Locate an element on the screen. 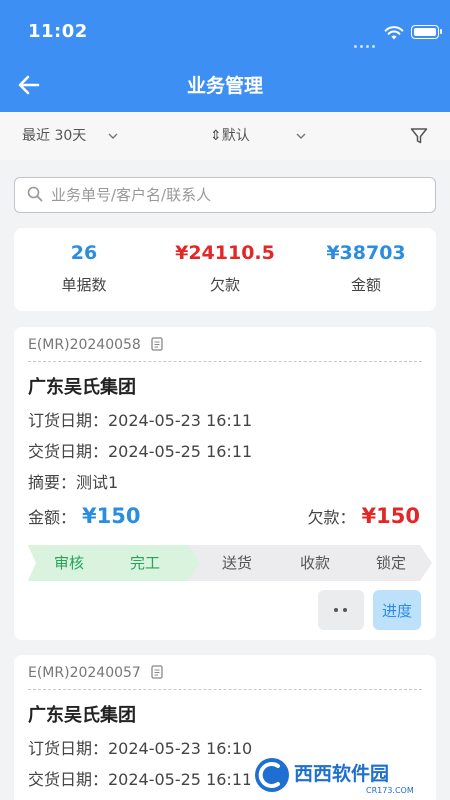 The image size is (450, 800). progress-steps: 审核 完工 送货 收款 锁定 is located at coordinates (230, 563).